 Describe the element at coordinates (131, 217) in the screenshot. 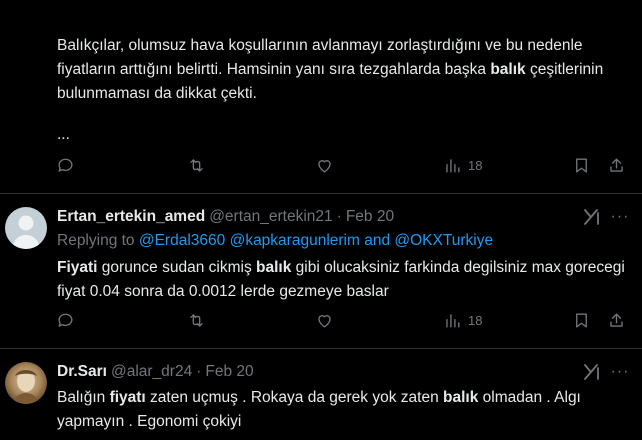

I see `user-name: Ertan_ertekin_amed` at that location.